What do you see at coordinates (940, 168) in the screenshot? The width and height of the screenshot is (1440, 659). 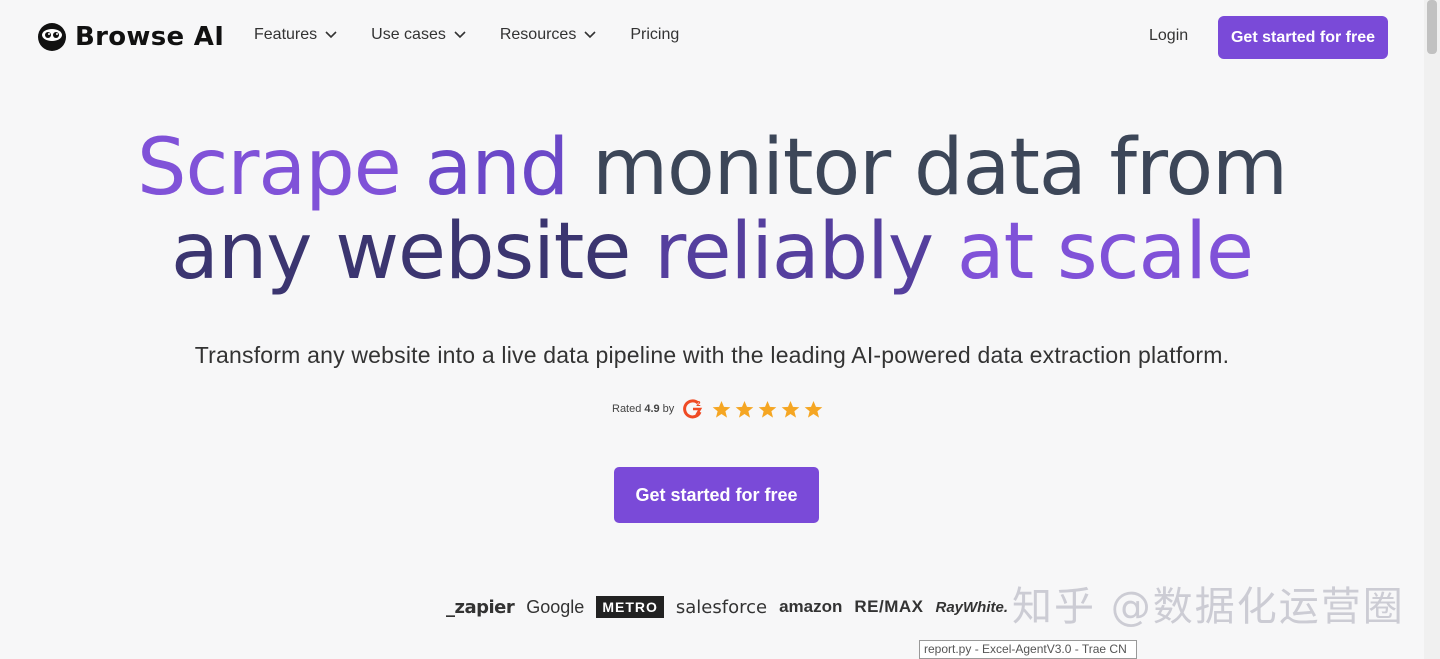 I see `headline-word: monitor data from` at bounding box center [940, 168].